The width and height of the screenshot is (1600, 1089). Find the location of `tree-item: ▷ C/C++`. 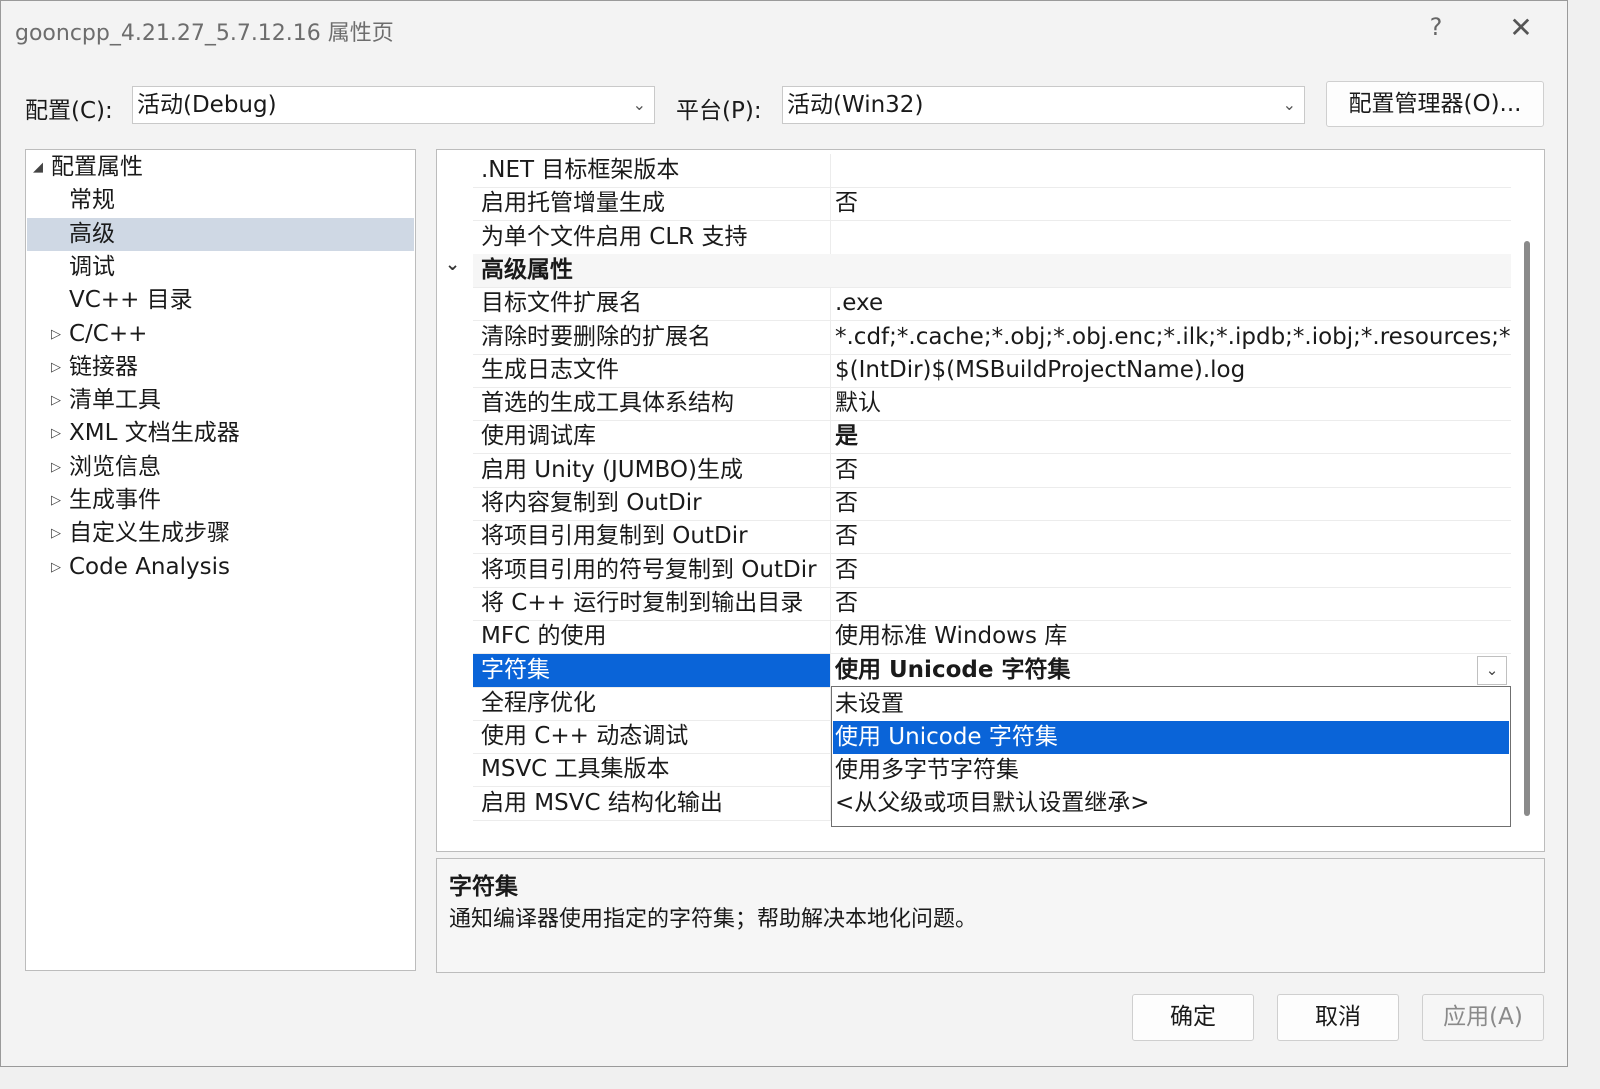

tree-item: ▷ C/C++ is located at coordinates (220, 334).